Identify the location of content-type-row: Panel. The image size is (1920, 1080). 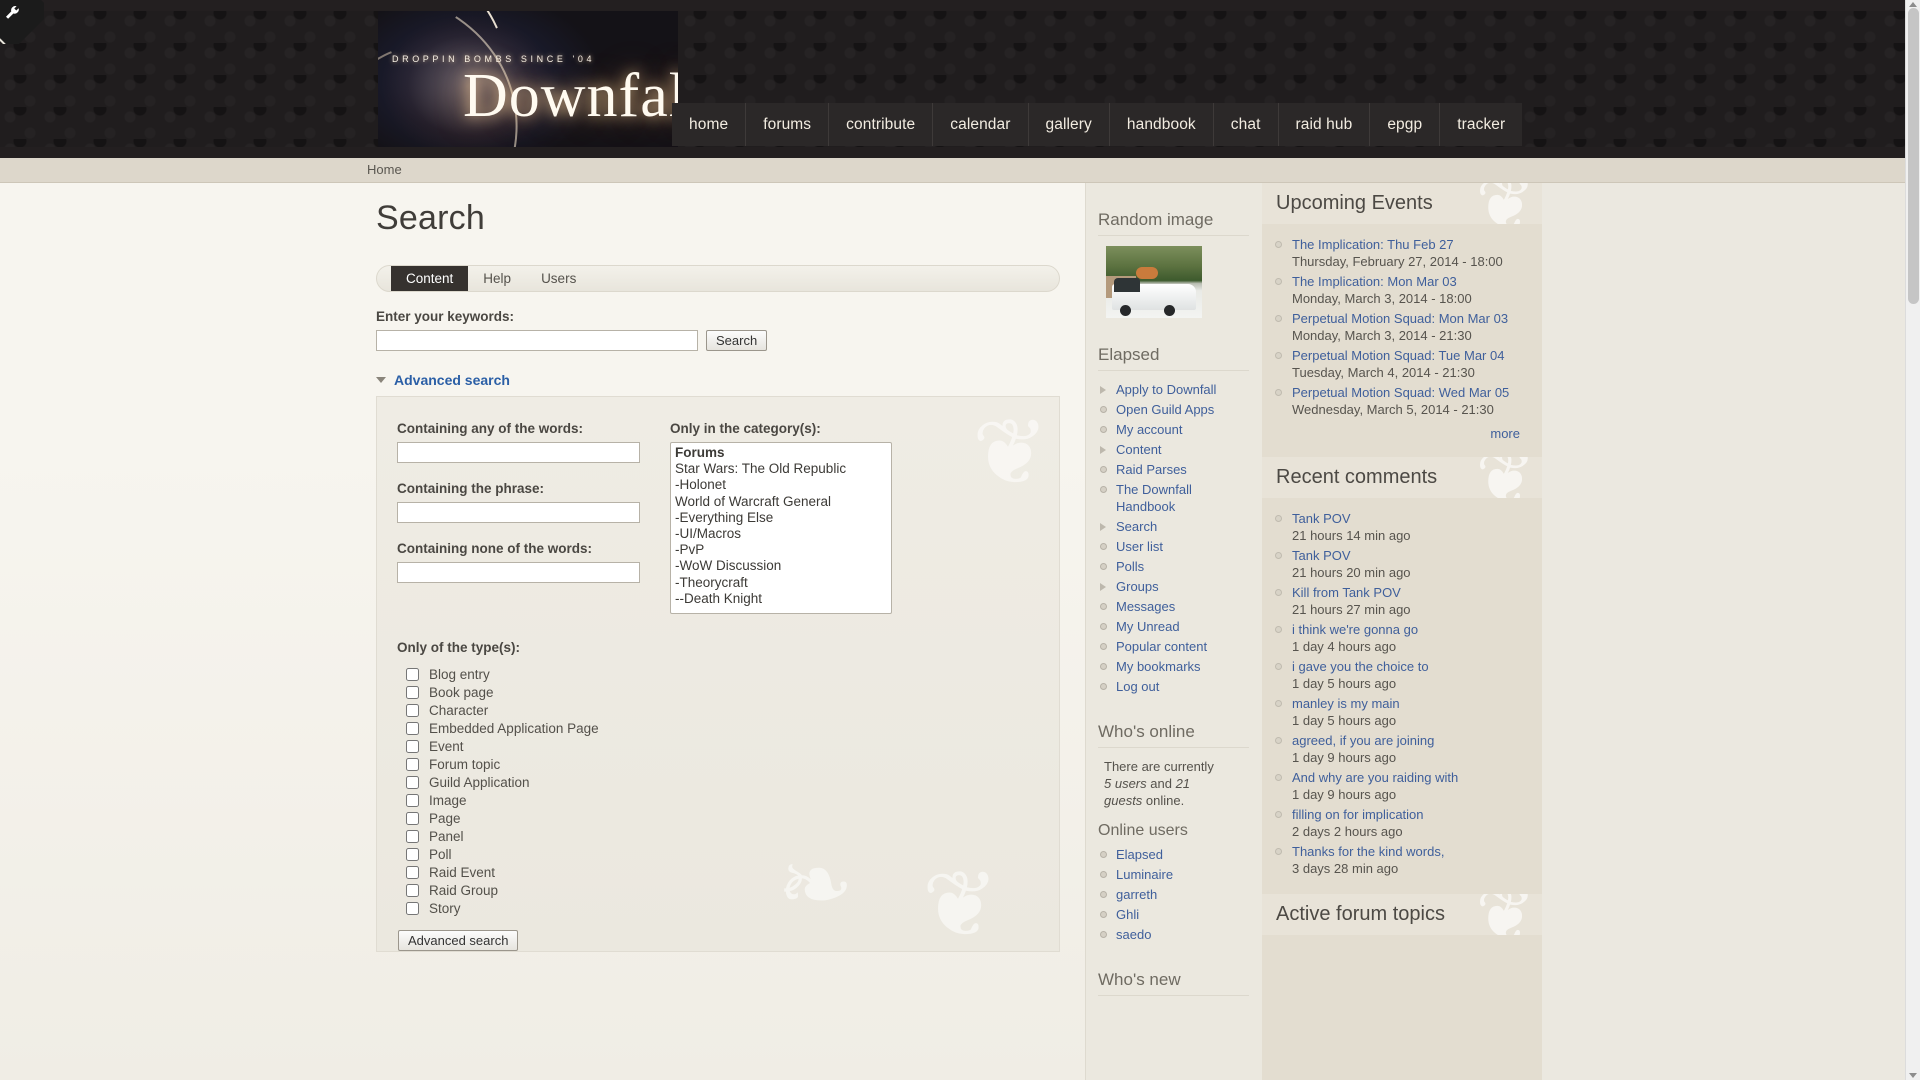
(728, 836).